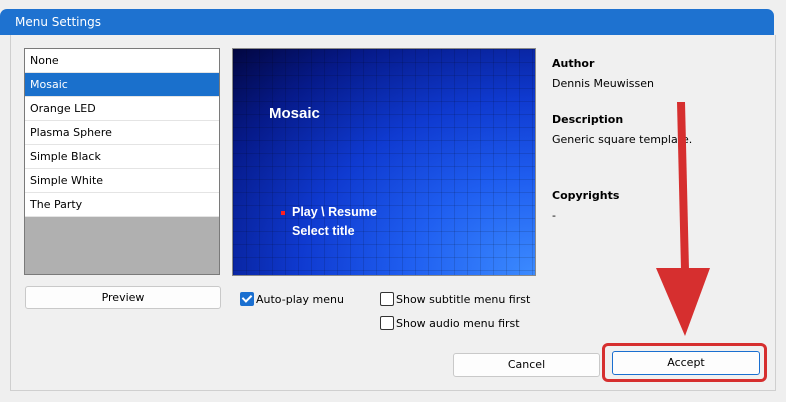 The height and width of the screenshot is (402, 786). Describe the element at coordinates (554, 215) in the screenshot. I see `copyrights-value: -` at that location.